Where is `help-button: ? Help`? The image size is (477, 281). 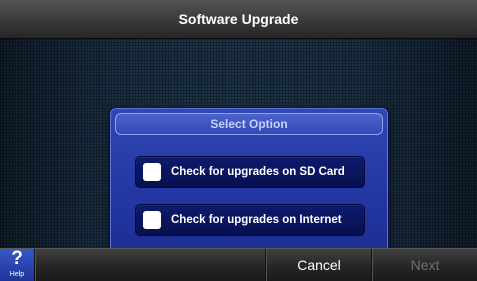 help-button: ? Help is located at coordinates (17, 265).